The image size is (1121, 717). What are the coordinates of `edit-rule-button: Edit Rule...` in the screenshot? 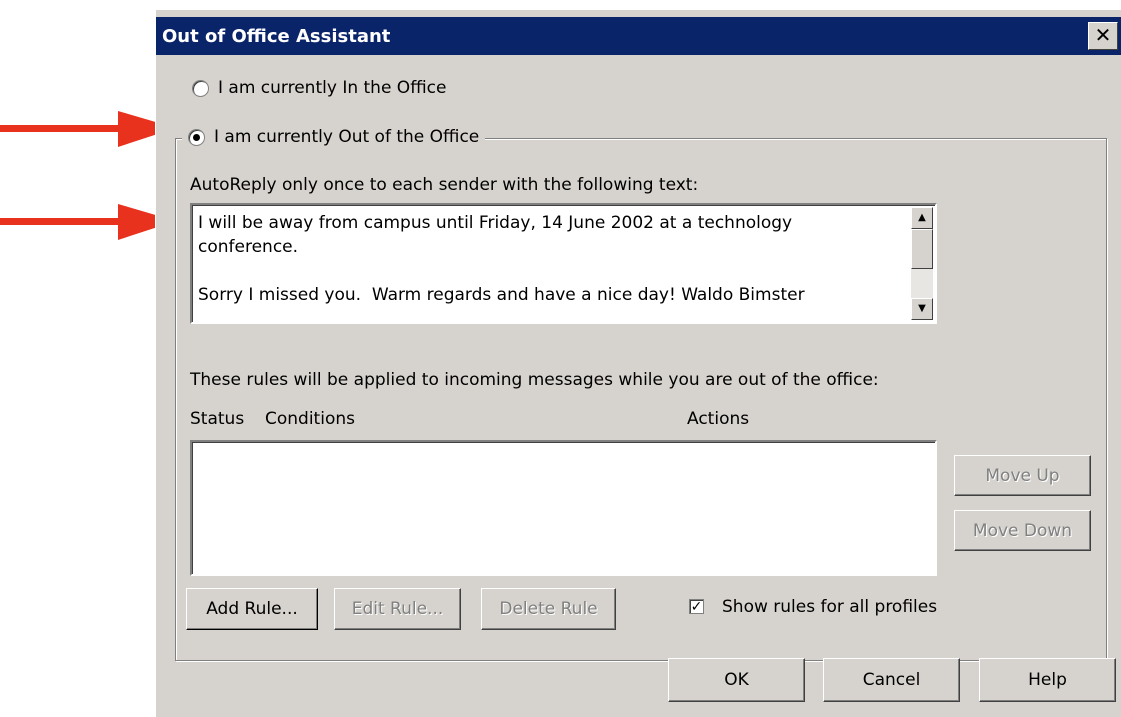 It's located at (397, 609).